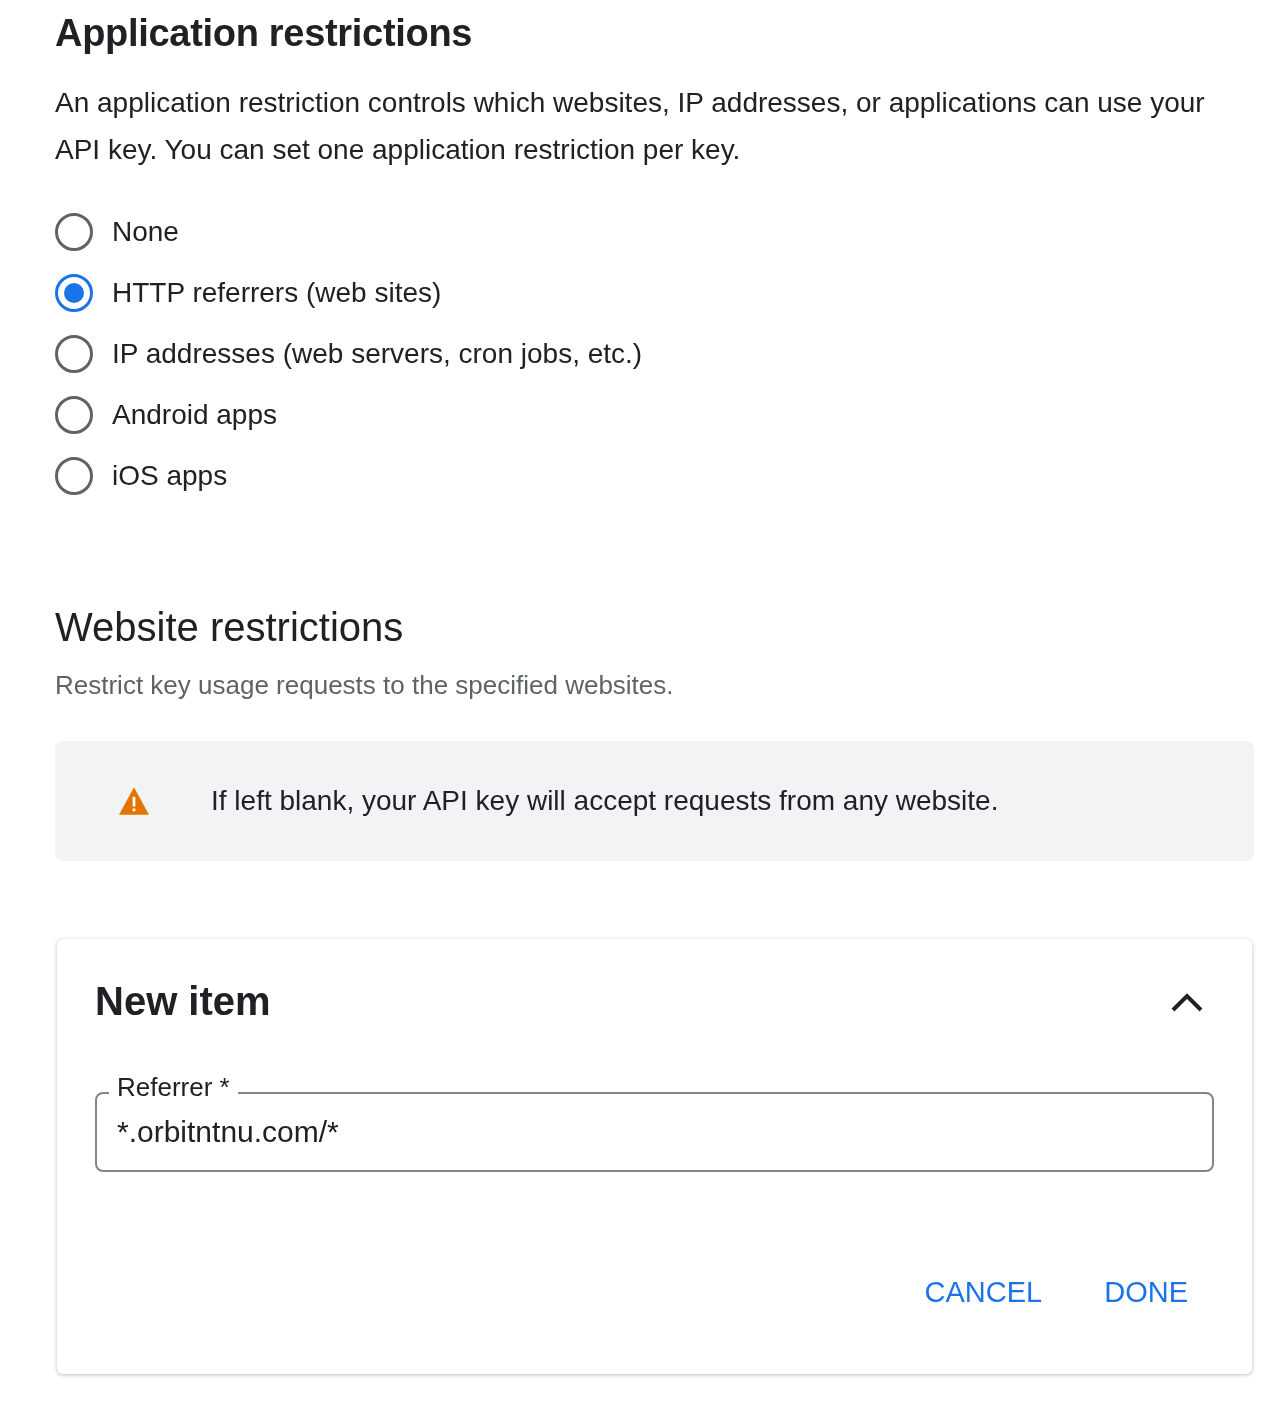 The height and width of the screenshot is (1407, 1280). I want to click on description: Restrict key usage requests to the specified websites., so click(365, 685).